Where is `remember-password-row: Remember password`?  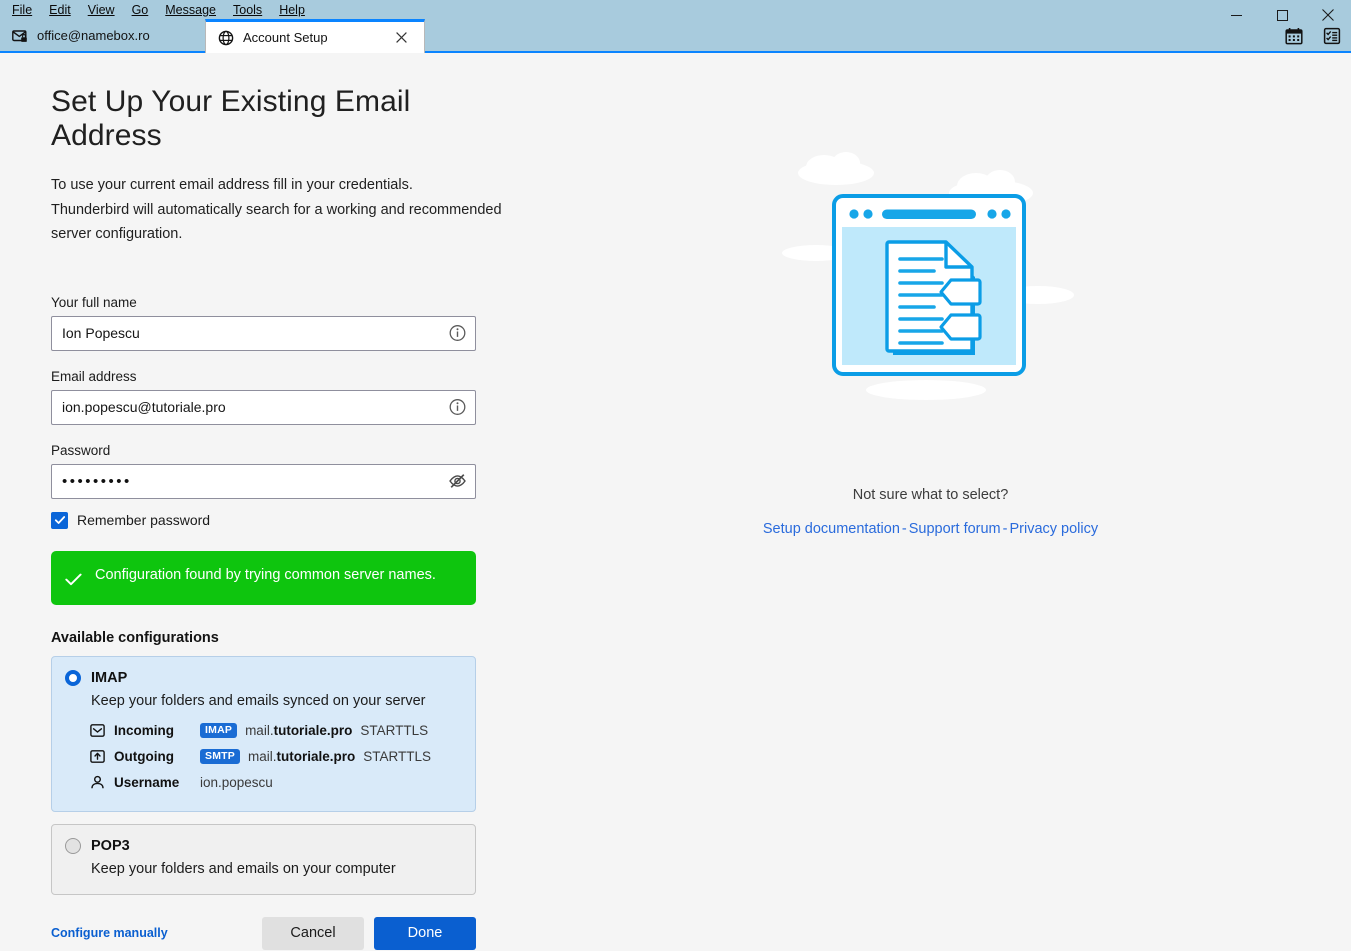
remember-password-row: Remember password is located at coordinates (280, 520).